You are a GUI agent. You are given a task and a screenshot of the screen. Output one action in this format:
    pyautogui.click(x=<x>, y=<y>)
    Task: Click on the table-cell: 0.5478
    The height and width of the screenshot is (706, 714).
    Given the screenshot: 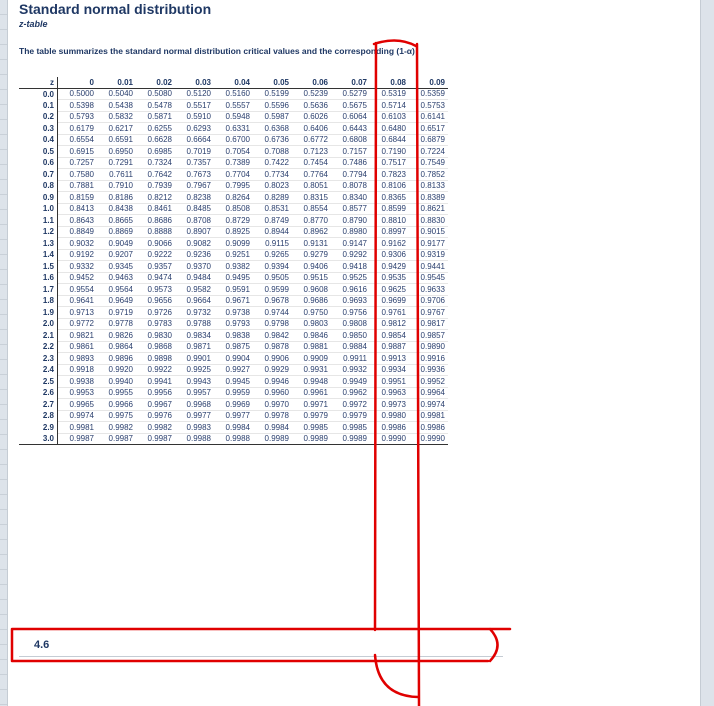 What is the action you would take?
    pyautogui.click(x=155, y=105)
    